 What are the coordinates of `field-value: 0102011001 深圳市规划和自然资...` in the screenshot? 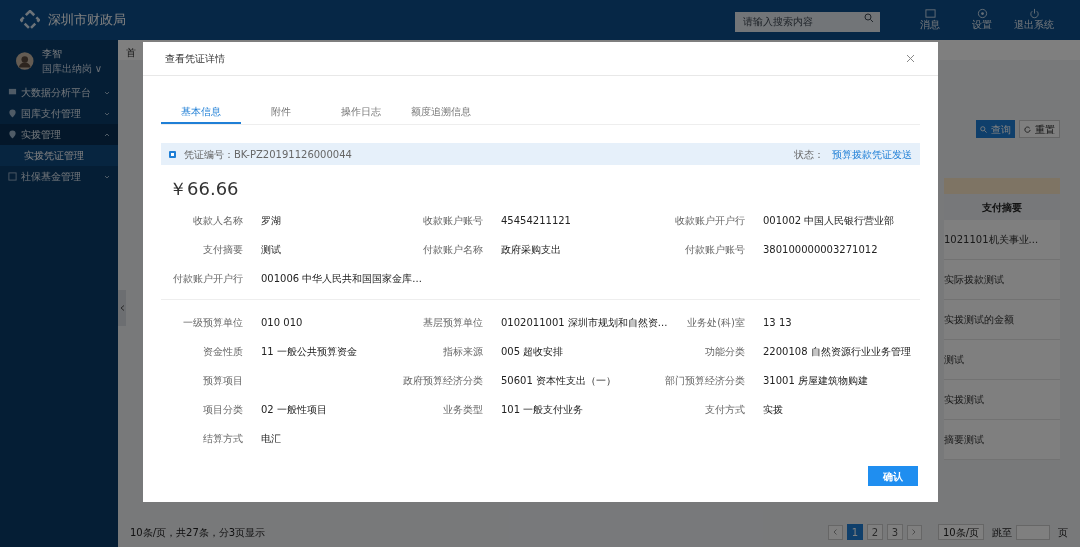 It's located at (584, 323).